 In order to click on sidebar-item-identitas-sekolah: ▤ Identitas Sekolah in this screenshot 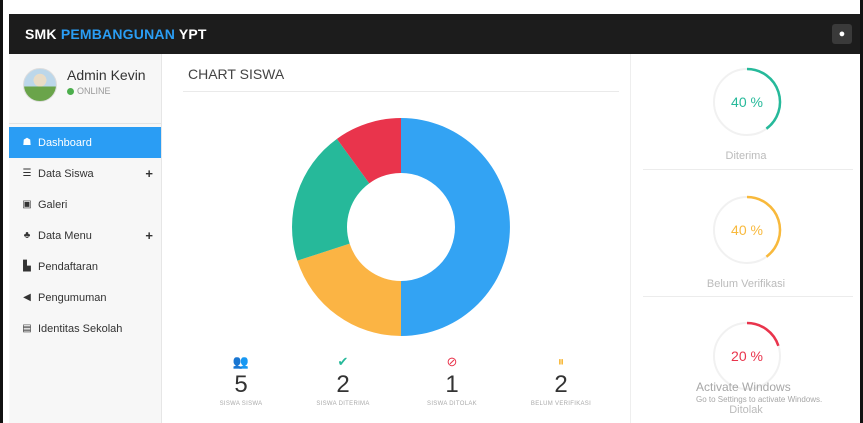, I will do `click(85, 328)`.